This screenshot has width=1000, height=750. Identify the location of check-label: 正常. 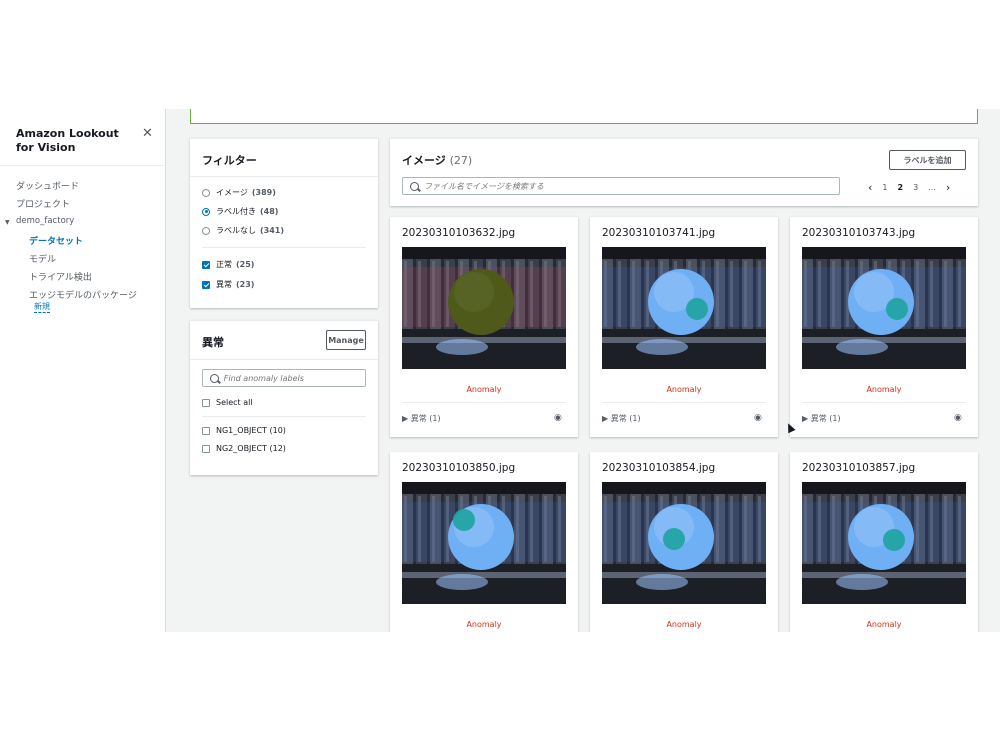
(224, 264).